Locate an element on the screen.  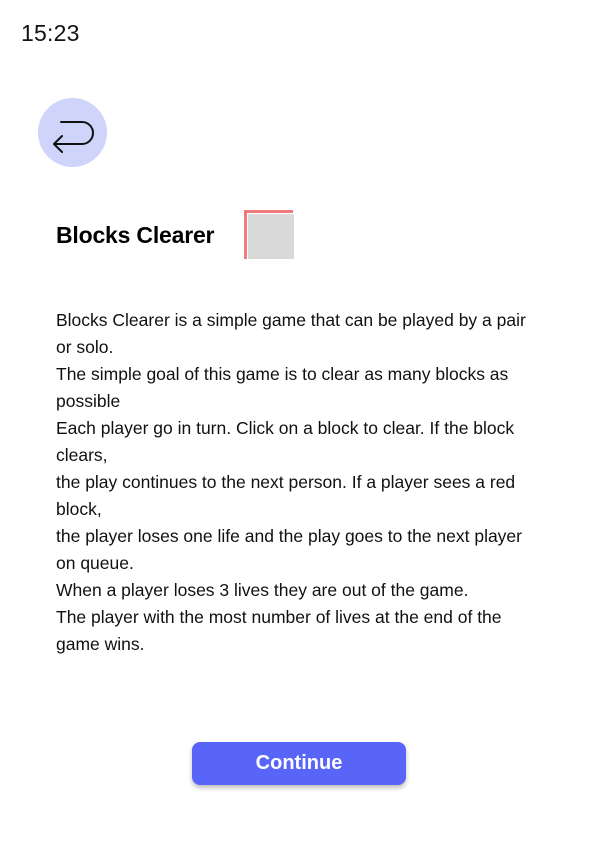
page-title: Blocks Clearer is located at coordinates (135, 234).